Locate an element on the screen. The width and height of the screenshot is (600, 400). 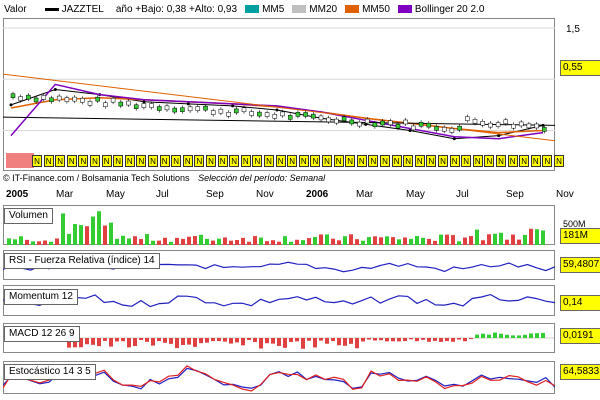
legend-item: MM20 is located at coordinates (314, 9).